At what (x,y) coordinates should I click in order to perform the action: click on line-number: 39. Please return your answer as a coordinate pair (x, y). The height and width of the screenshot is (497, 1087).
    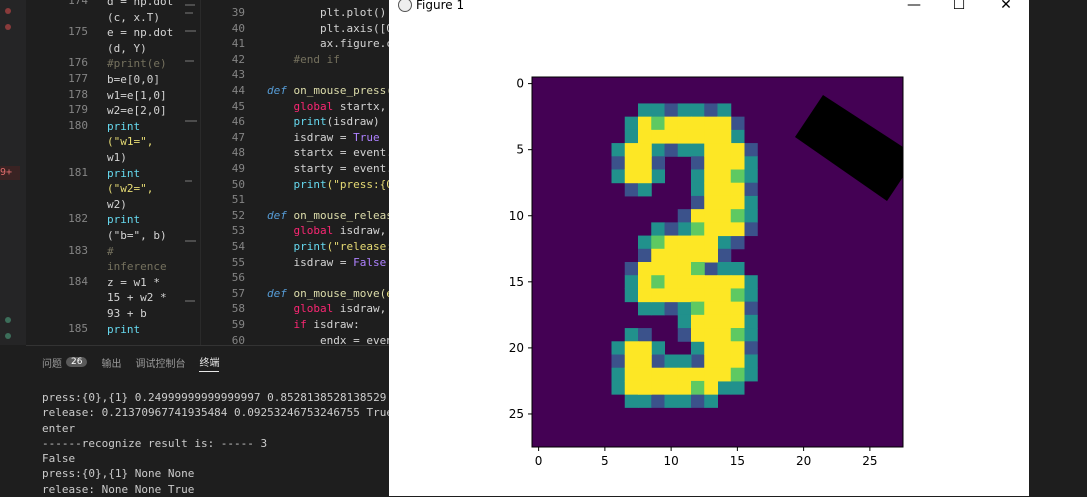
    Looking at the image, I should click on (238, 12).